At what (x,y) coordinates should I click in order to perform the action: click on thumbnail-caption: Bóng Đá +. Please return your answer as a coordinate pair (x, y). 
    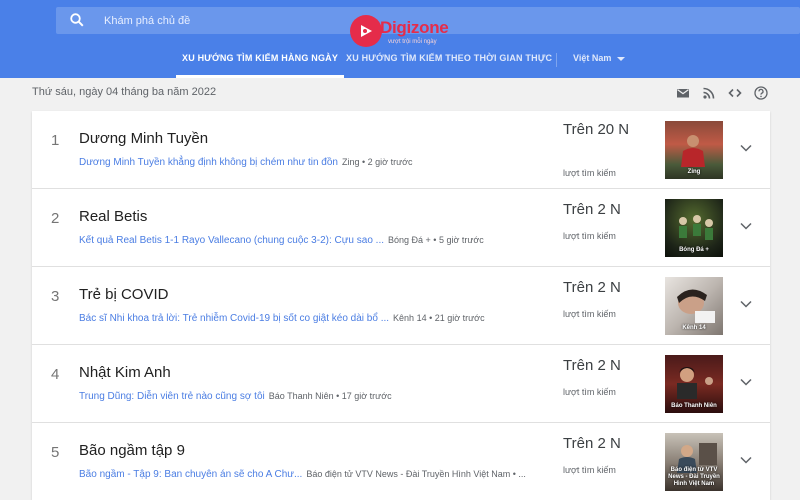
    Looking at the image, I should click on (694, 250).